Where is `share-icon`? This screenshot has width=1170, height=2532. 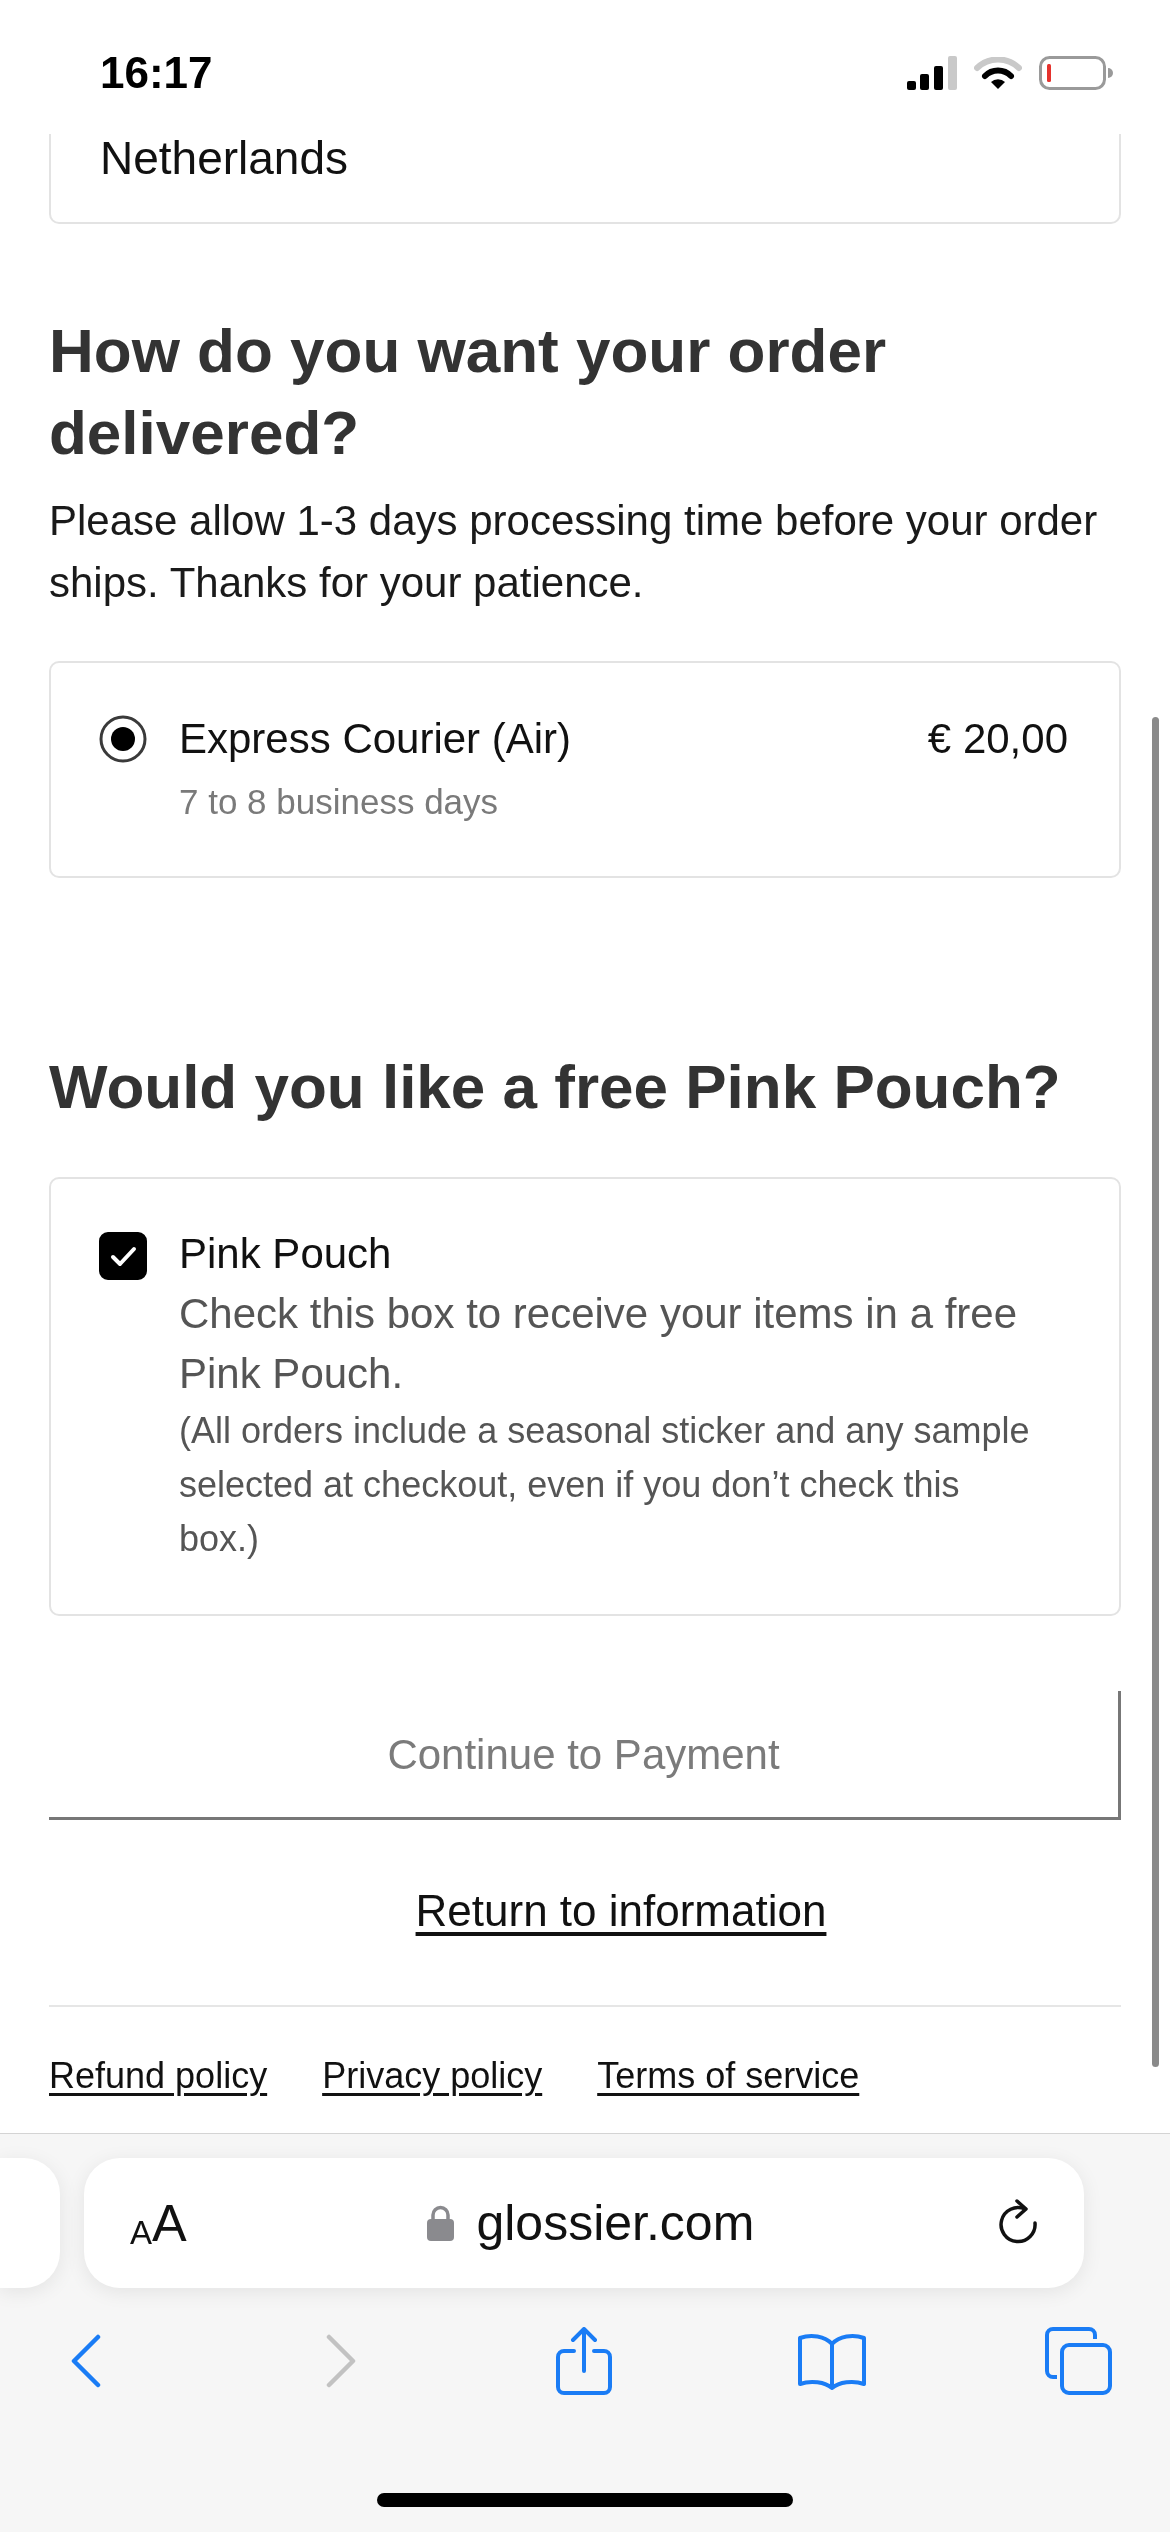 share-icon is located at coordinates (584, 2361).